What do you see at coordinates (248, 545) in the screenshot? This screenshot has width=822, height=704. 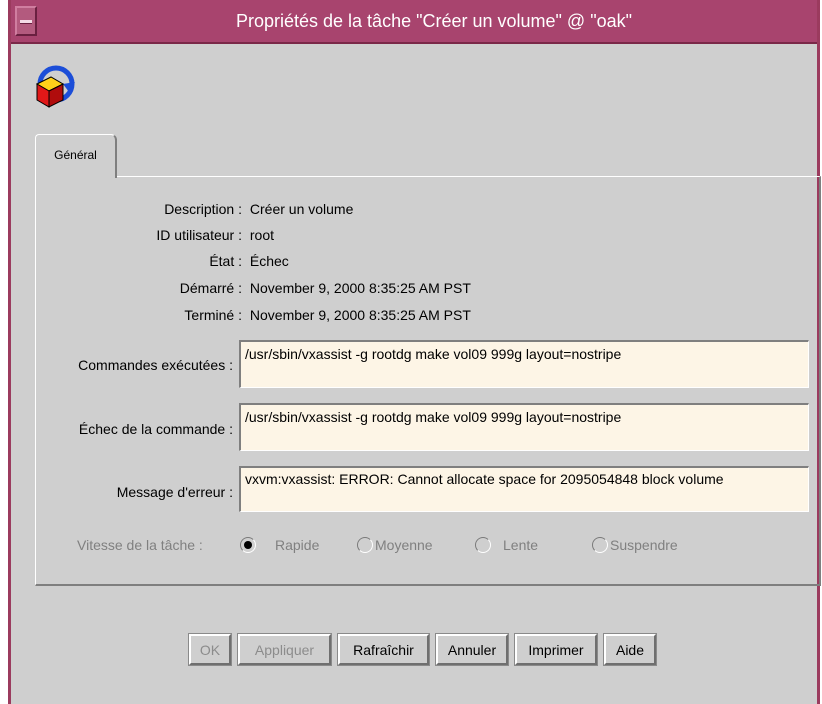 I see `speed-fast-radio` at bounding box center [248, 545].